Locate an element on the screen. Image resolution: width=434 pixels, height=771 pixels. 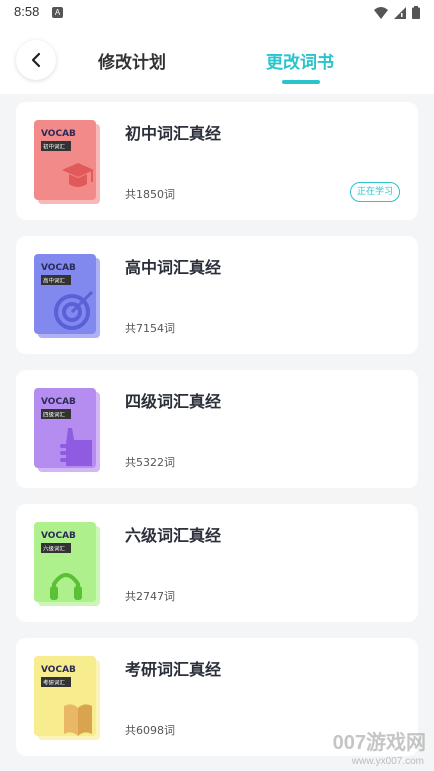
tab-modify-plan: 修改计划 is located at coordinates (132, 60).